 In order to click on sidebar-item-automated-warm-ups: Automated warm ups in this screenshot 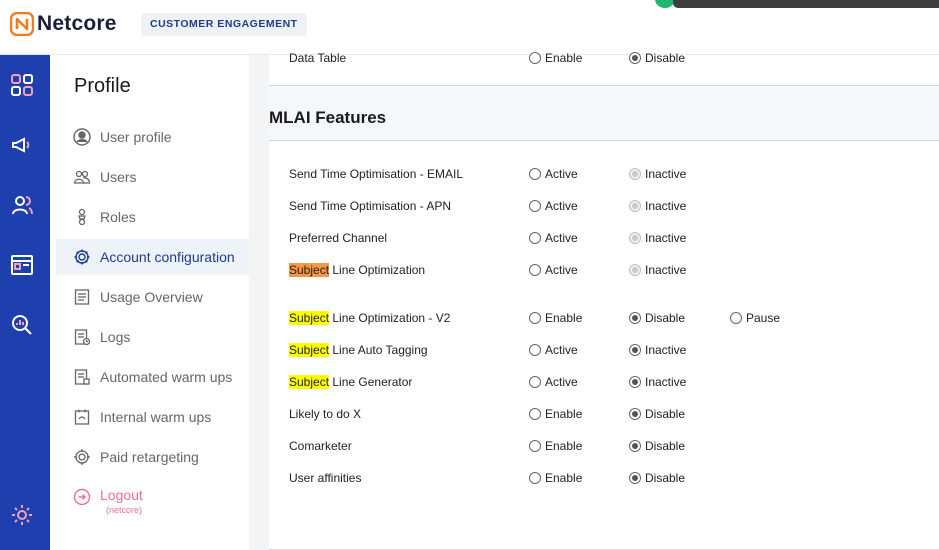, I will do `click(152, 377)`.